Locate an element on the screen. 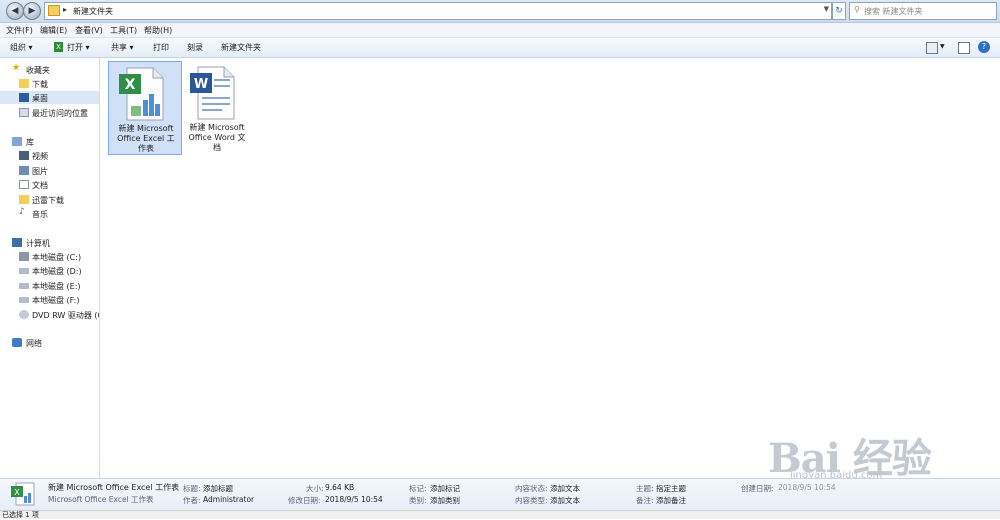 This screenshot has width=1000, height=520. details-created-value: 2018/9/5 10:54 is located at coordinates (807, 487).